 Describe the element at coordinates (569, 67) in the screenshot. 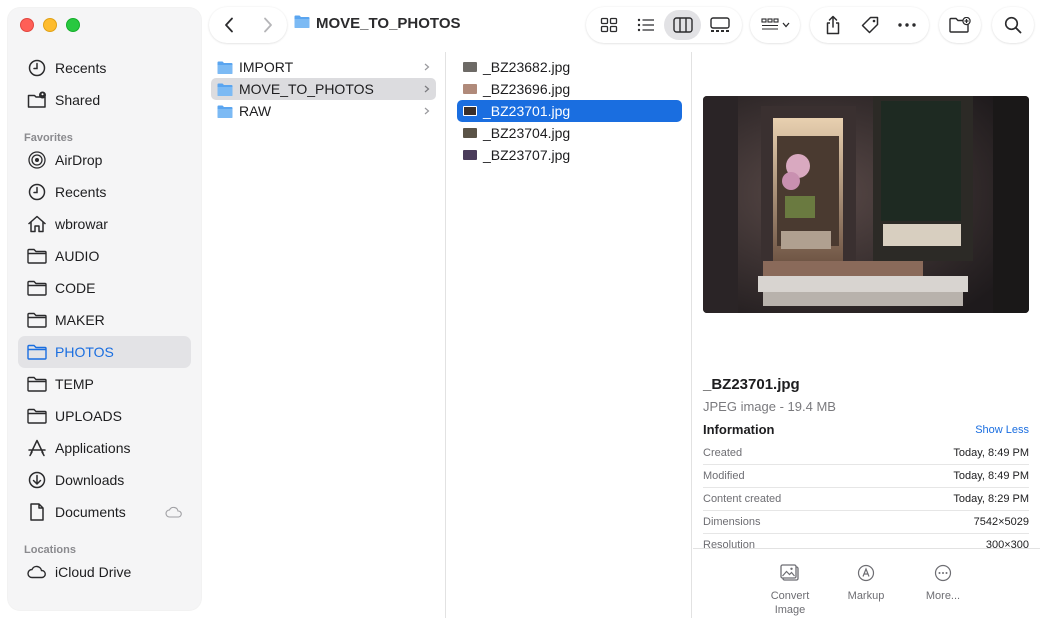

I see `file-row: _BZ23682.jpg` at that location.